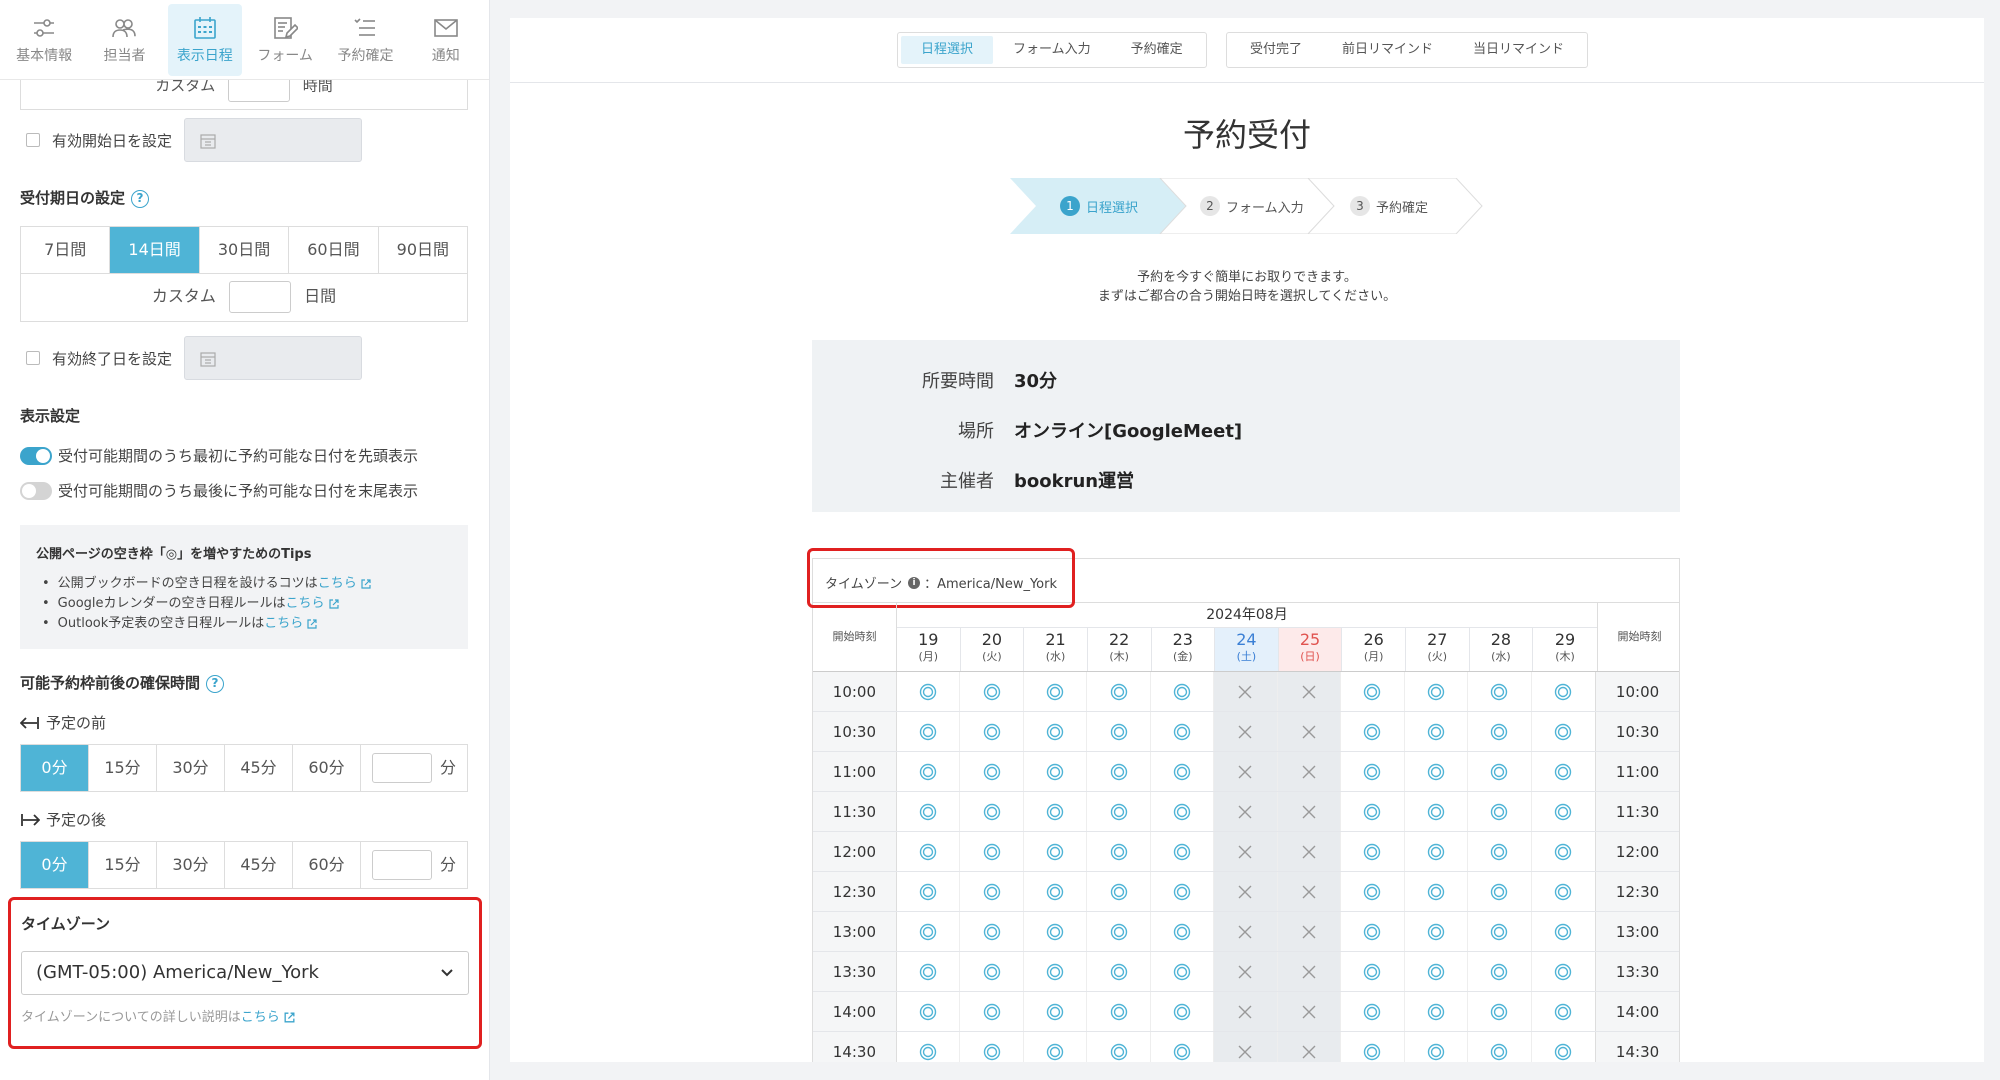  I want to click on tab-form: フォーム, so click(285, 40).